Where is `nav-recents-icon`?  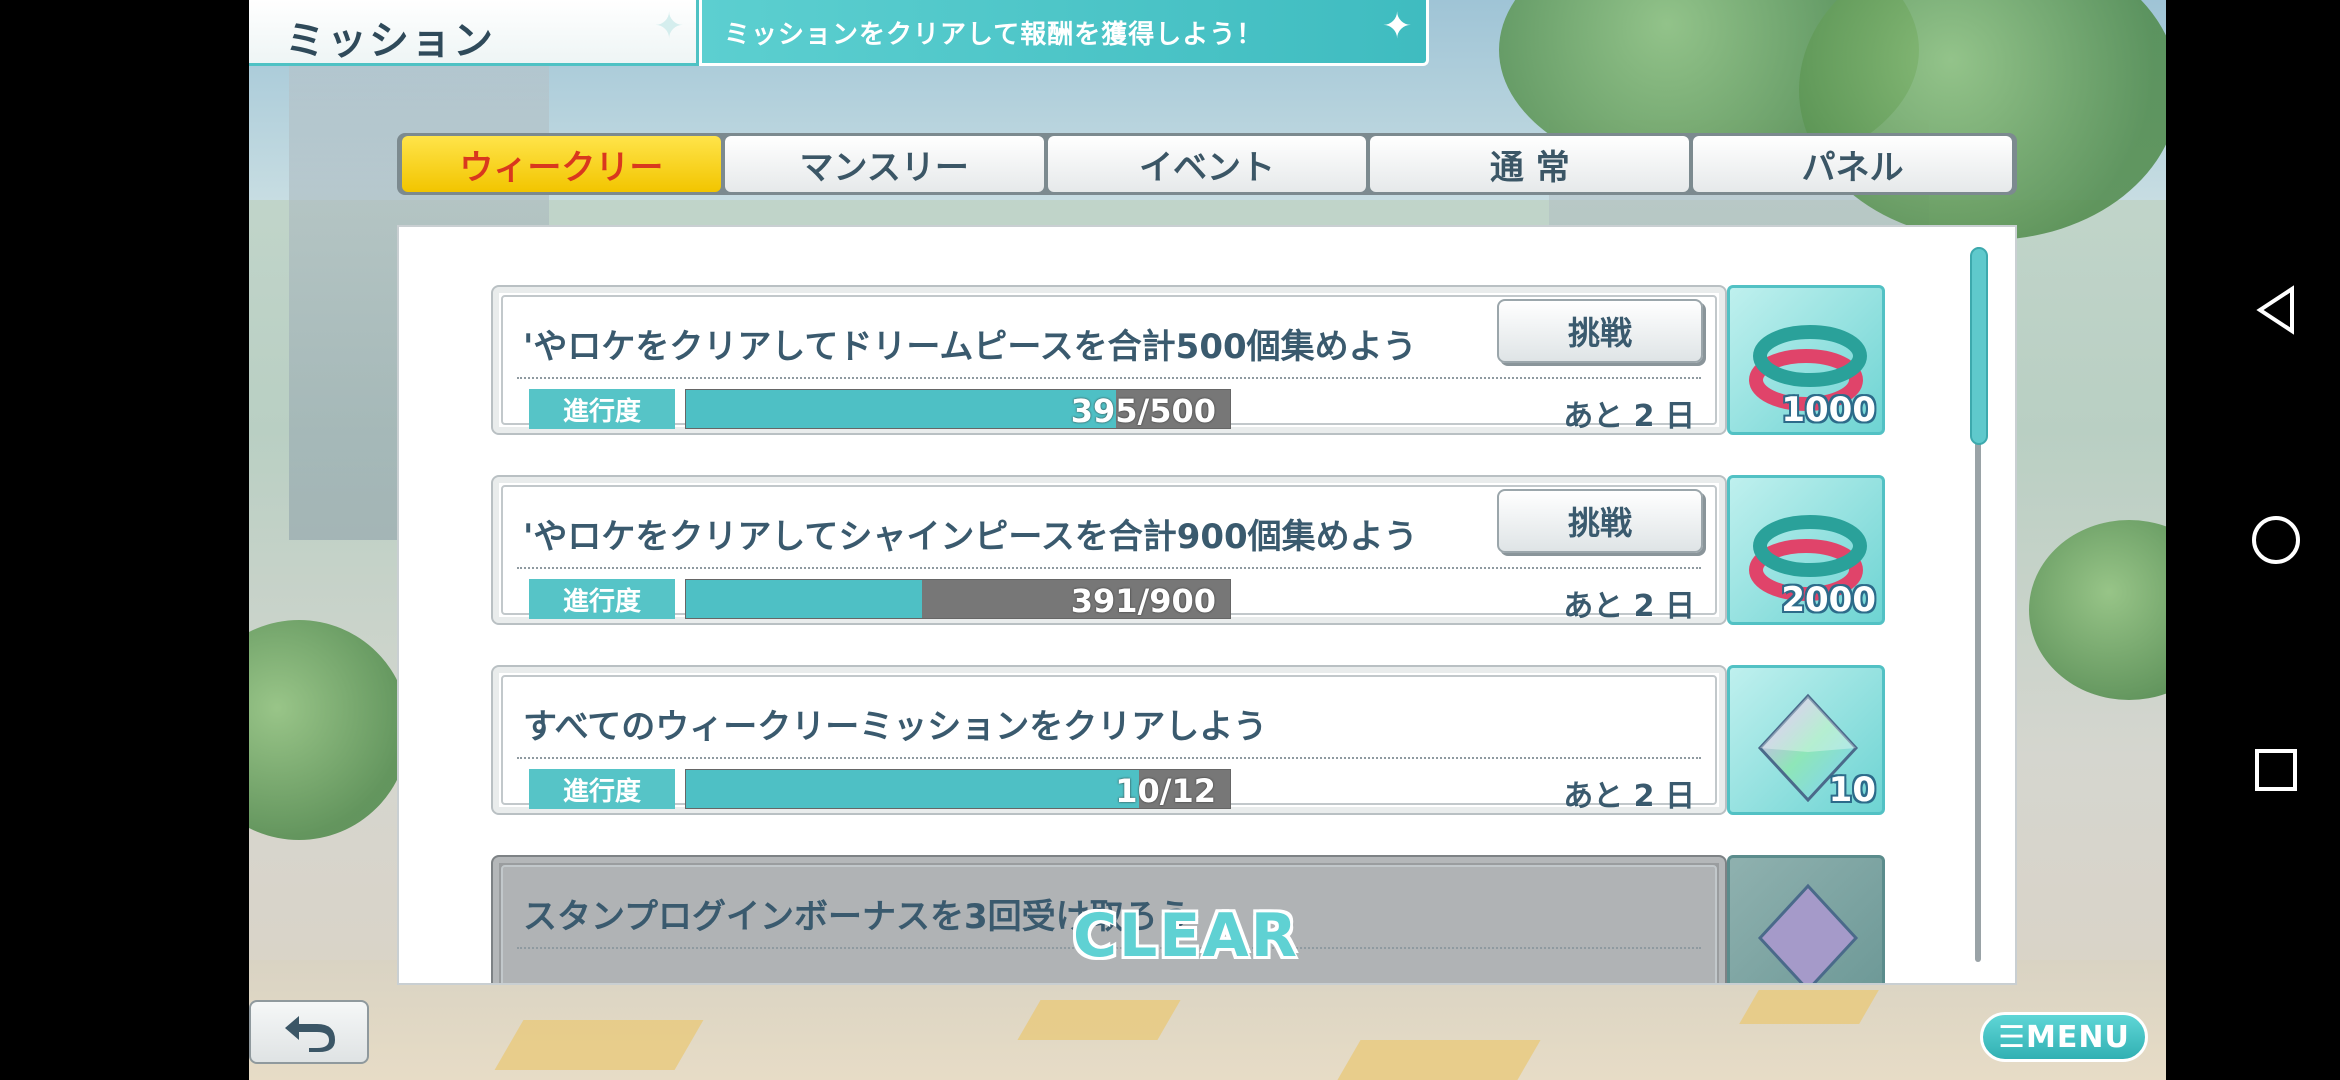
nav-recents-icon is located at coordinates (2276, 770).